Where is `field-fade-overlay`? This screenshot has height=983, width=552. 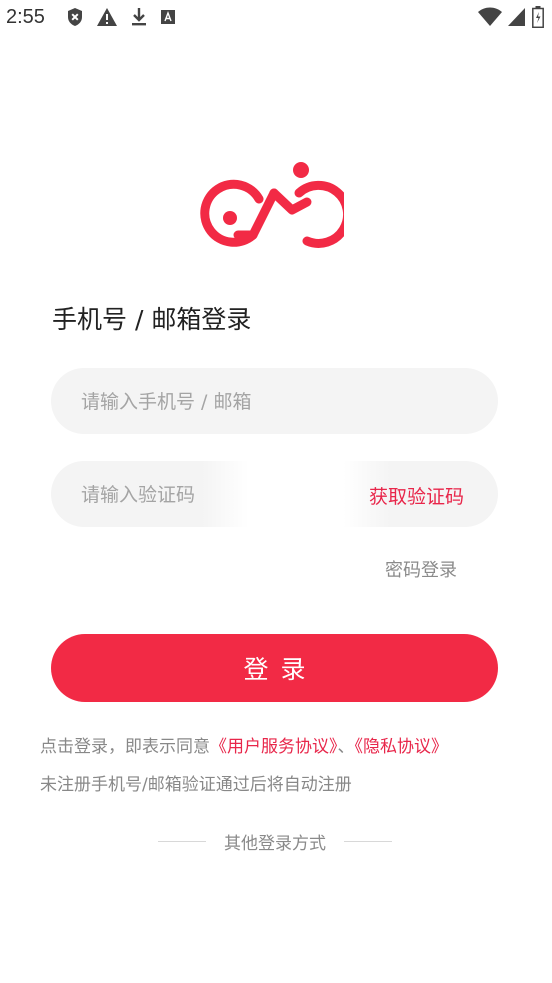
field-fade-overlay is located at coordinates (296, 494).